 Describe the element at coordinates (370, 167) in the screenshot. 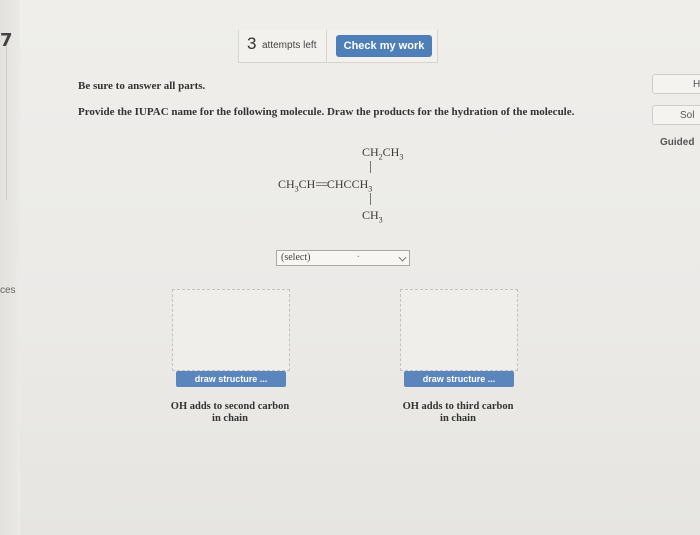

I see `molecule-bond-top` at that location.